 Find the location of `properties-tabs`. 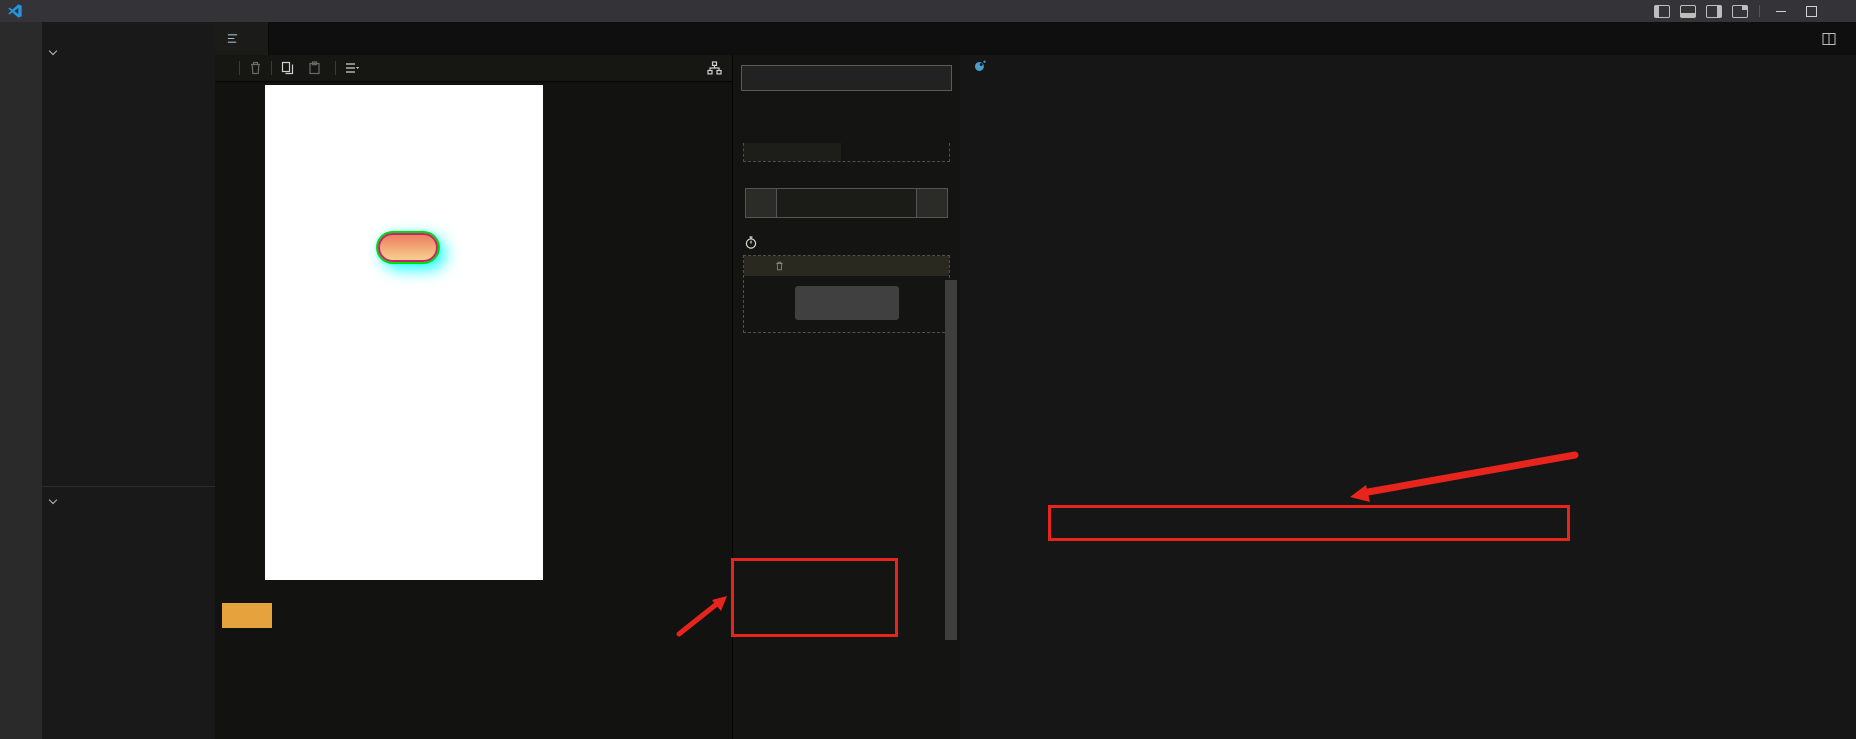

properties-tabs is located at coordinates (846, 120).